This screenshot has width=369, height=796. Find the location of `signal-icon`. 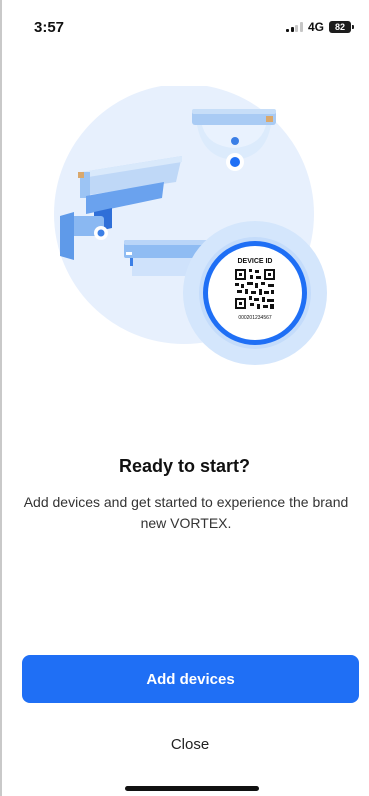

signal-icon is located at coordinates (294, 27).